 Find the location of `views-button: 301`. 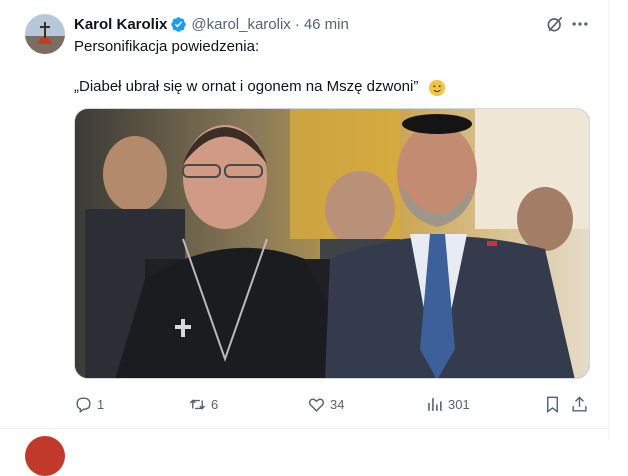

views-button: 301 is located at coordinates (447, 404).